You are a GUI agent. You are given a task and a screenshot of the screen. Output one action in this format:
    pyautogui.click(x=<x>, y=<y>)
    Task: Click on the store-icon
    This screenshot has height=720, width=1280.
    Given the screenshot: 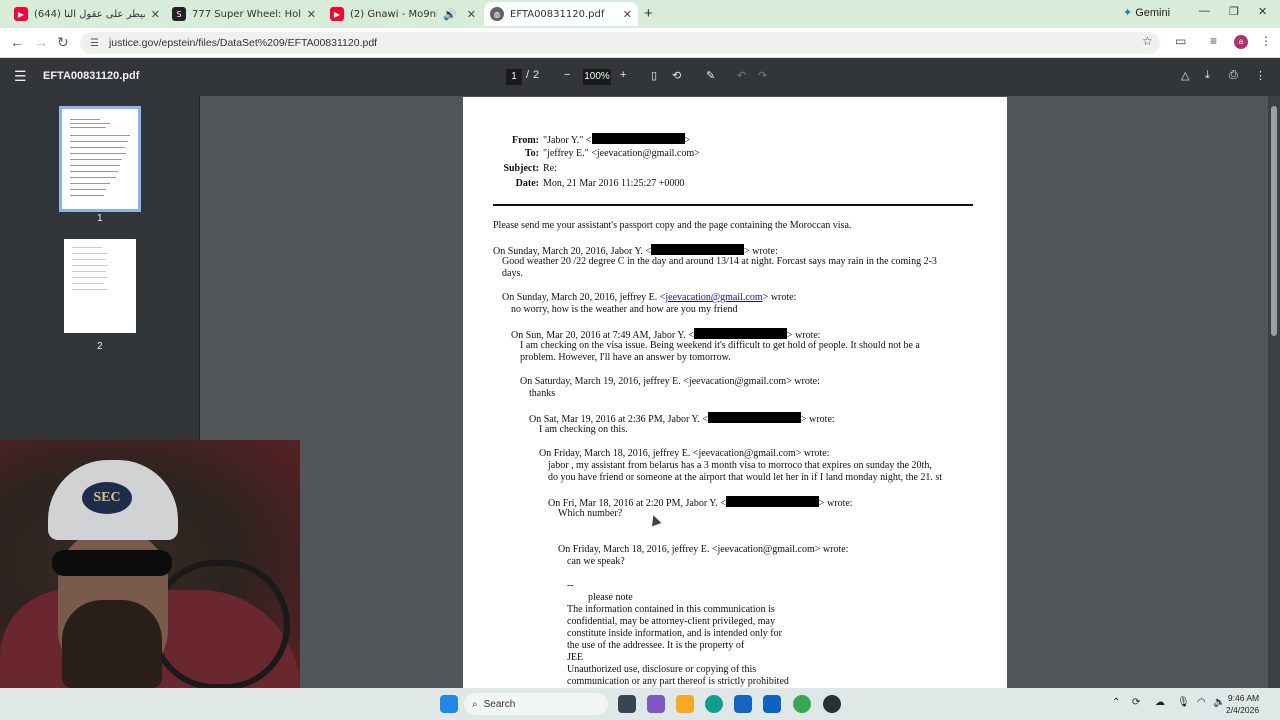 What is the action you would take?
    pyautogui.click(x=743, y=704)
    